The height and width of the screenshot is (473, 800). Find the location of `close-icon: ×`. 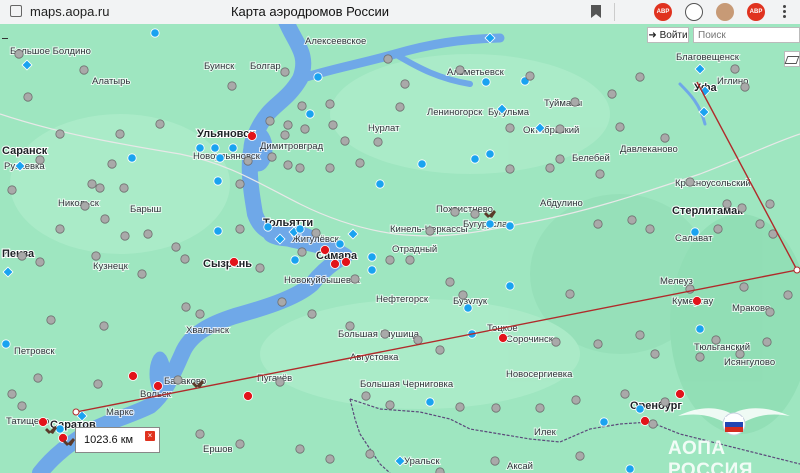

close-icon: × is located at coordinates (150, 436).